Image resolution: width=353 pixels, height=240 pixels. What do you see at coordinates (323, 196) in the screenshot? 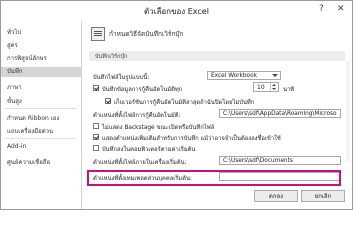
I see `cancel-button: ยกเลิก` at bounding box center [323, 196].